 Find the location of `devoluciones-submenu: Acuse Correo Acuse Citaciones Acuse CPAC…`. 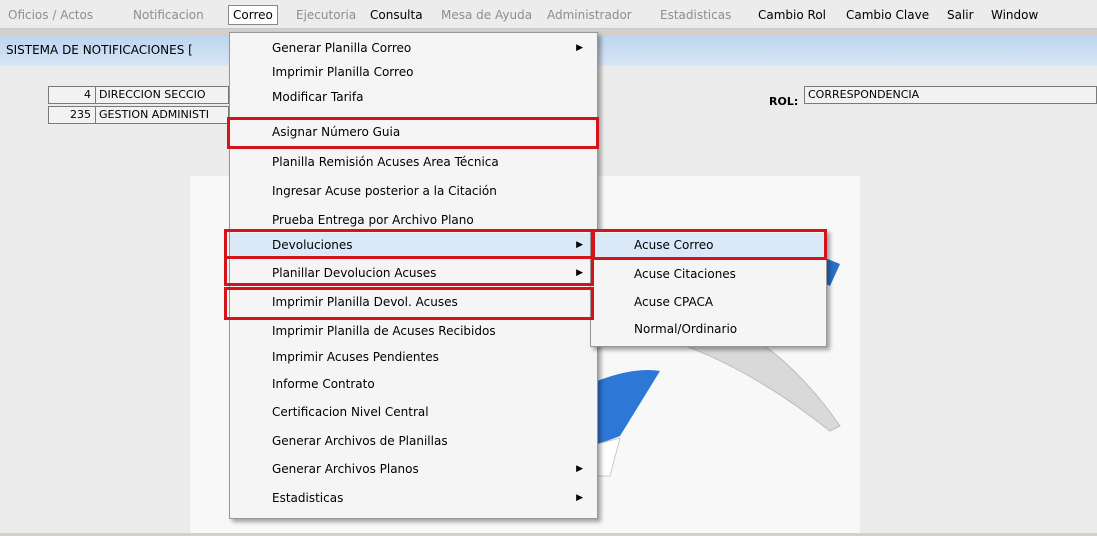

devoluciones-submenu: Acuse Correo Acuse Citaciones Acuse CPAC… is located at coordinates (708, 288).